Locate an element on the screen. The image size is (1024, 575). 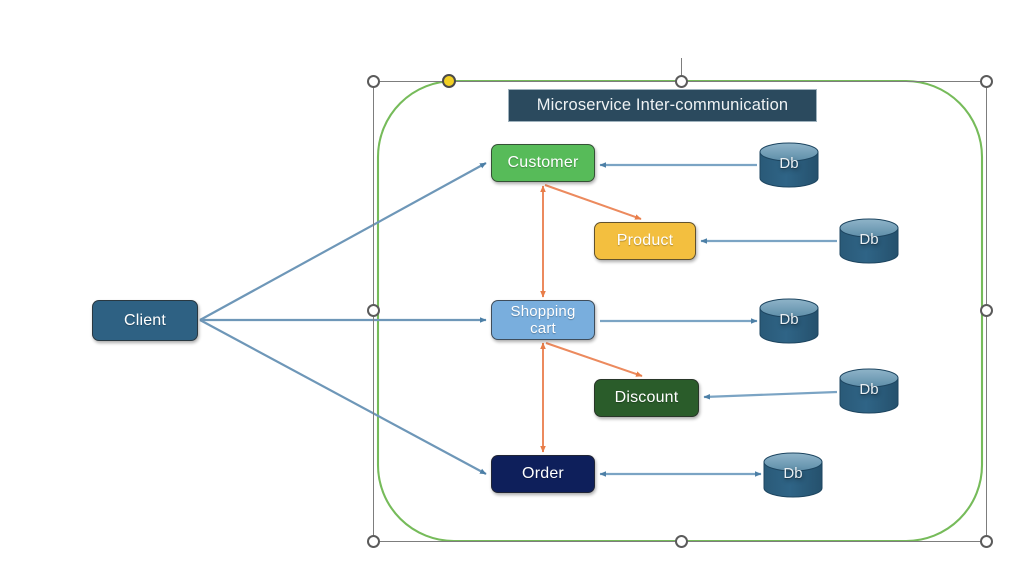
node-label: Shopping cart is located at coordinates (543, 320).